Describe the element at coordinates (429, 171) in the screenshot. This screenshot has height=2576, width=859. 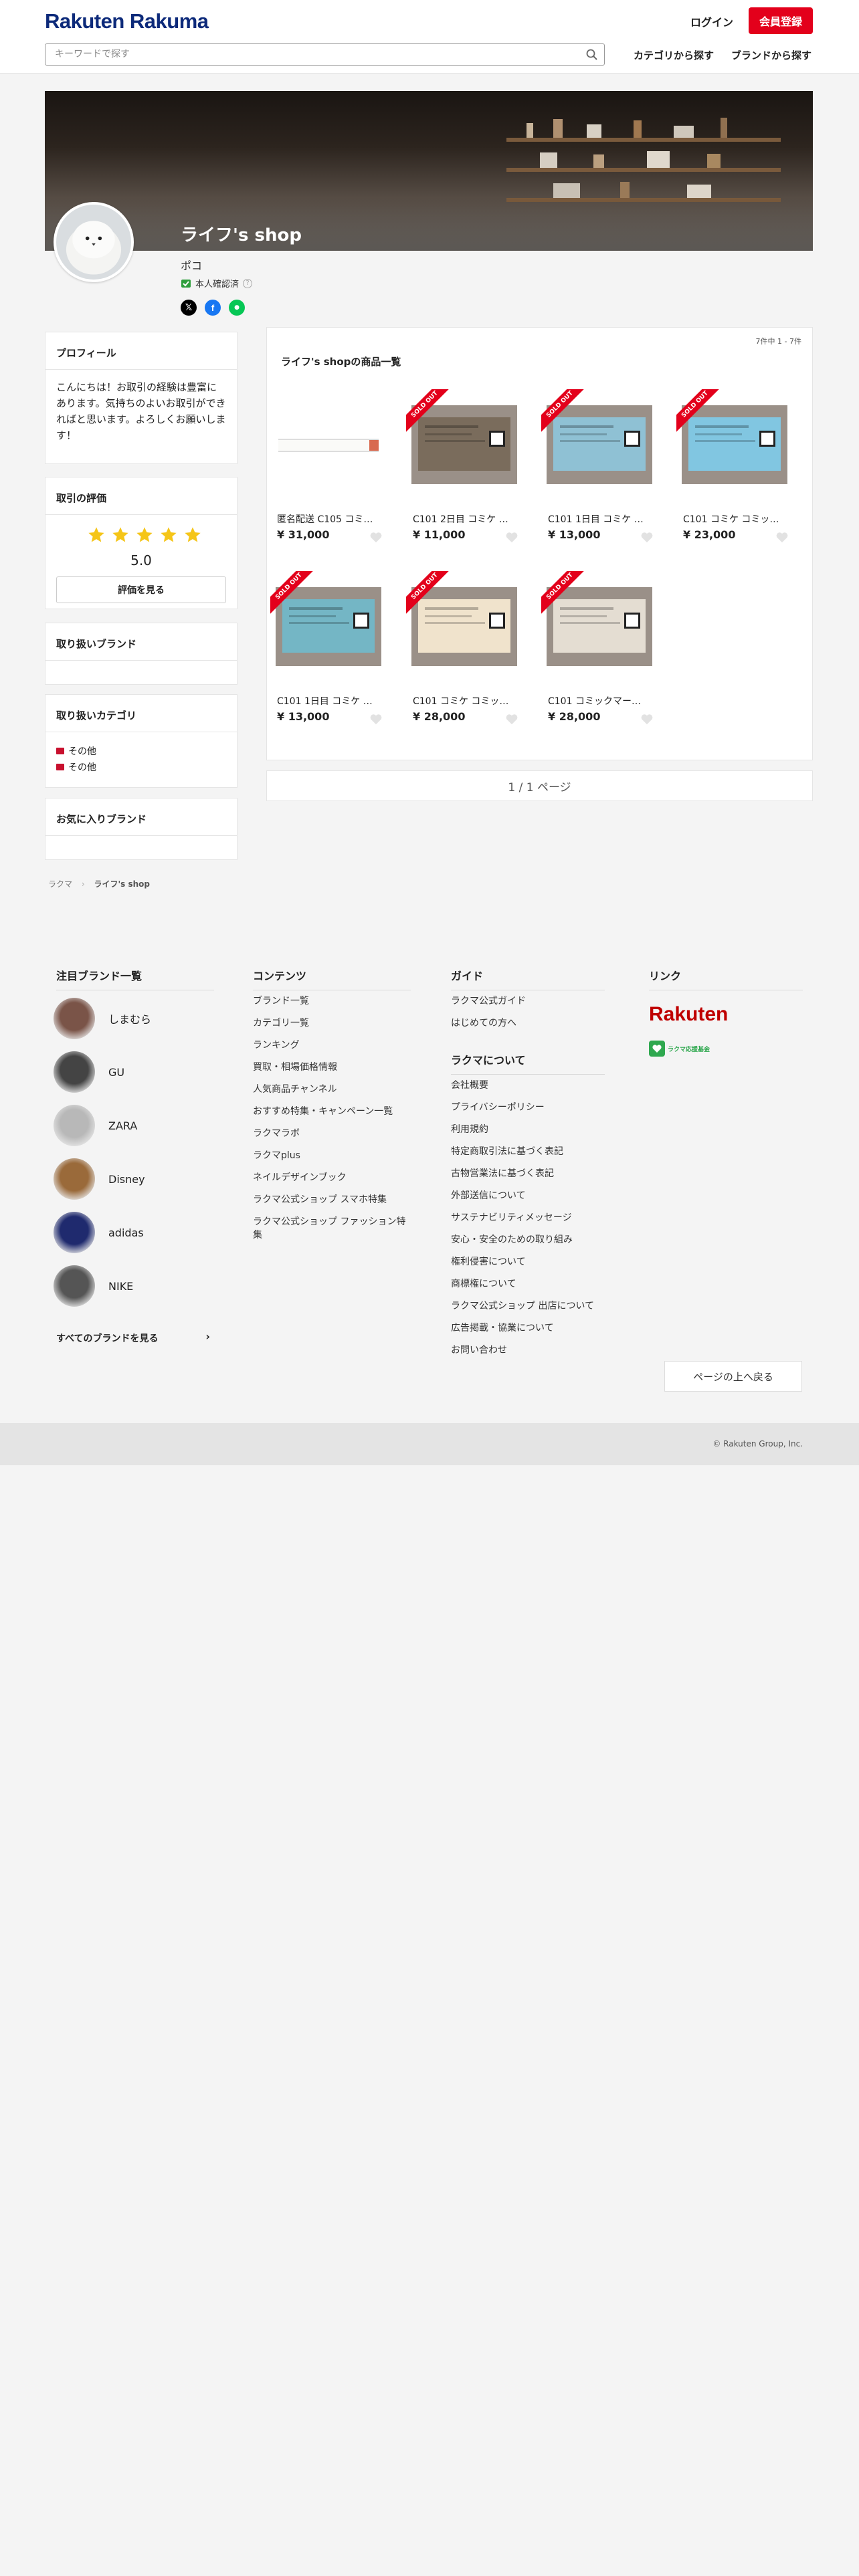
I see `shop-cover-image` at that location.